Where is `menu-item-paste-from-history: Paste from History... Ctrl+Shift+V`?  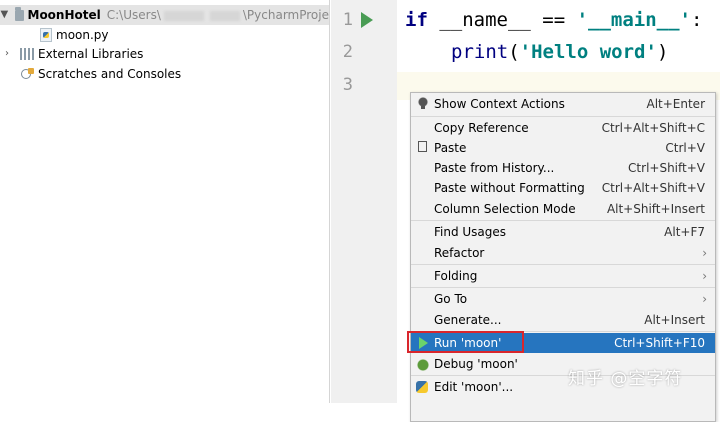 menu-item-paste-from-history: Paste from History... Ctrl+Shift+V is located at coordinates (563, 168).